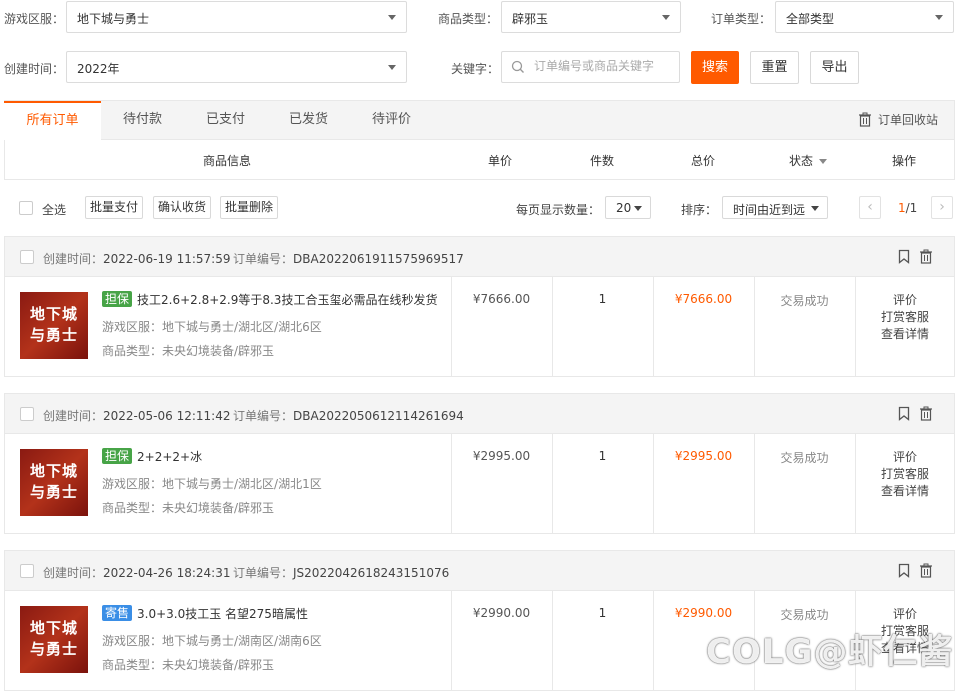 The height and width of the screenshot is (692, 967). Describe the element at coordinates (167, 259) in the screenshot. I see `created-time: 2022-06-19 11:57:59` at that location.